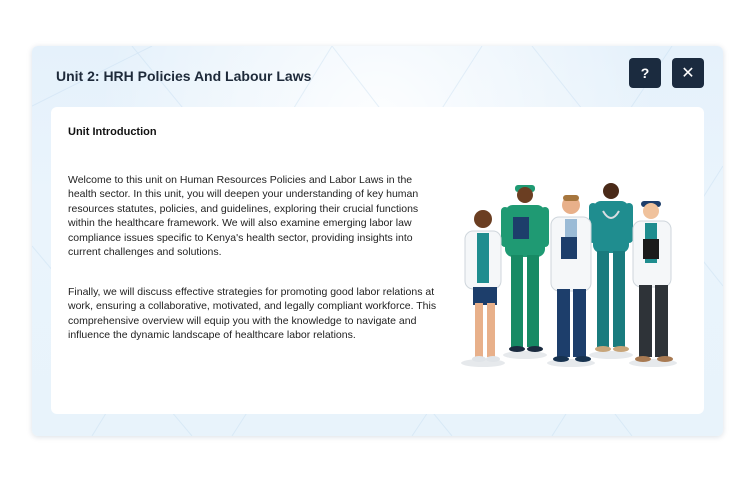 This screenshot has width=743, height=504. What do you see at coordinates (483, 286) in the screenshot?
I see `figure-doctor-female` at bounding box center [483, 286].